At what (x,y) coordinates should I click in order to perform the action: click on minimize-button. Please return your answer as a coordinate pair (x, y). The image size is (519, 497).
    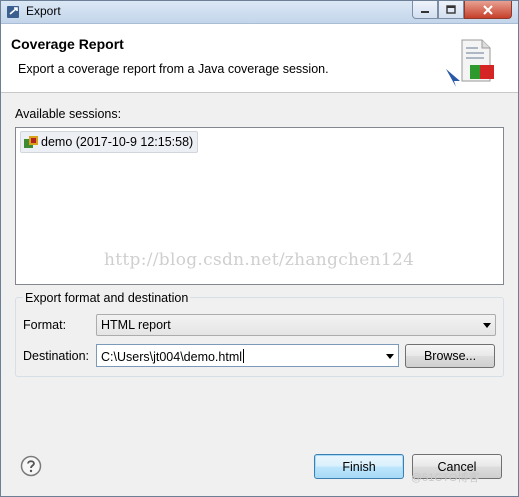
    Looking at the image, I should click on (425, 10).